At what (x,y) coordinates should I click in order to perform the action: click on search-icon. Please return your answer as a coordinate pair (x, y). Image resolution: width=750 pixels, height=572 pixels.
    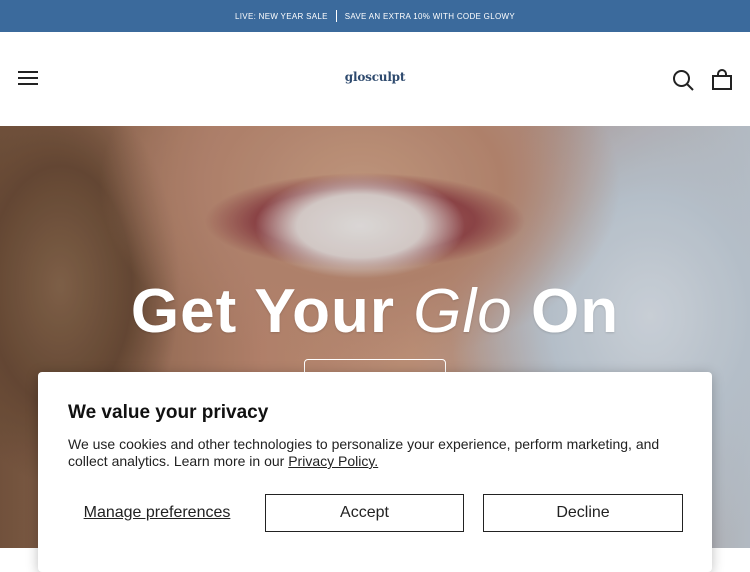
    Looking at the image, I should click on (683, 80).